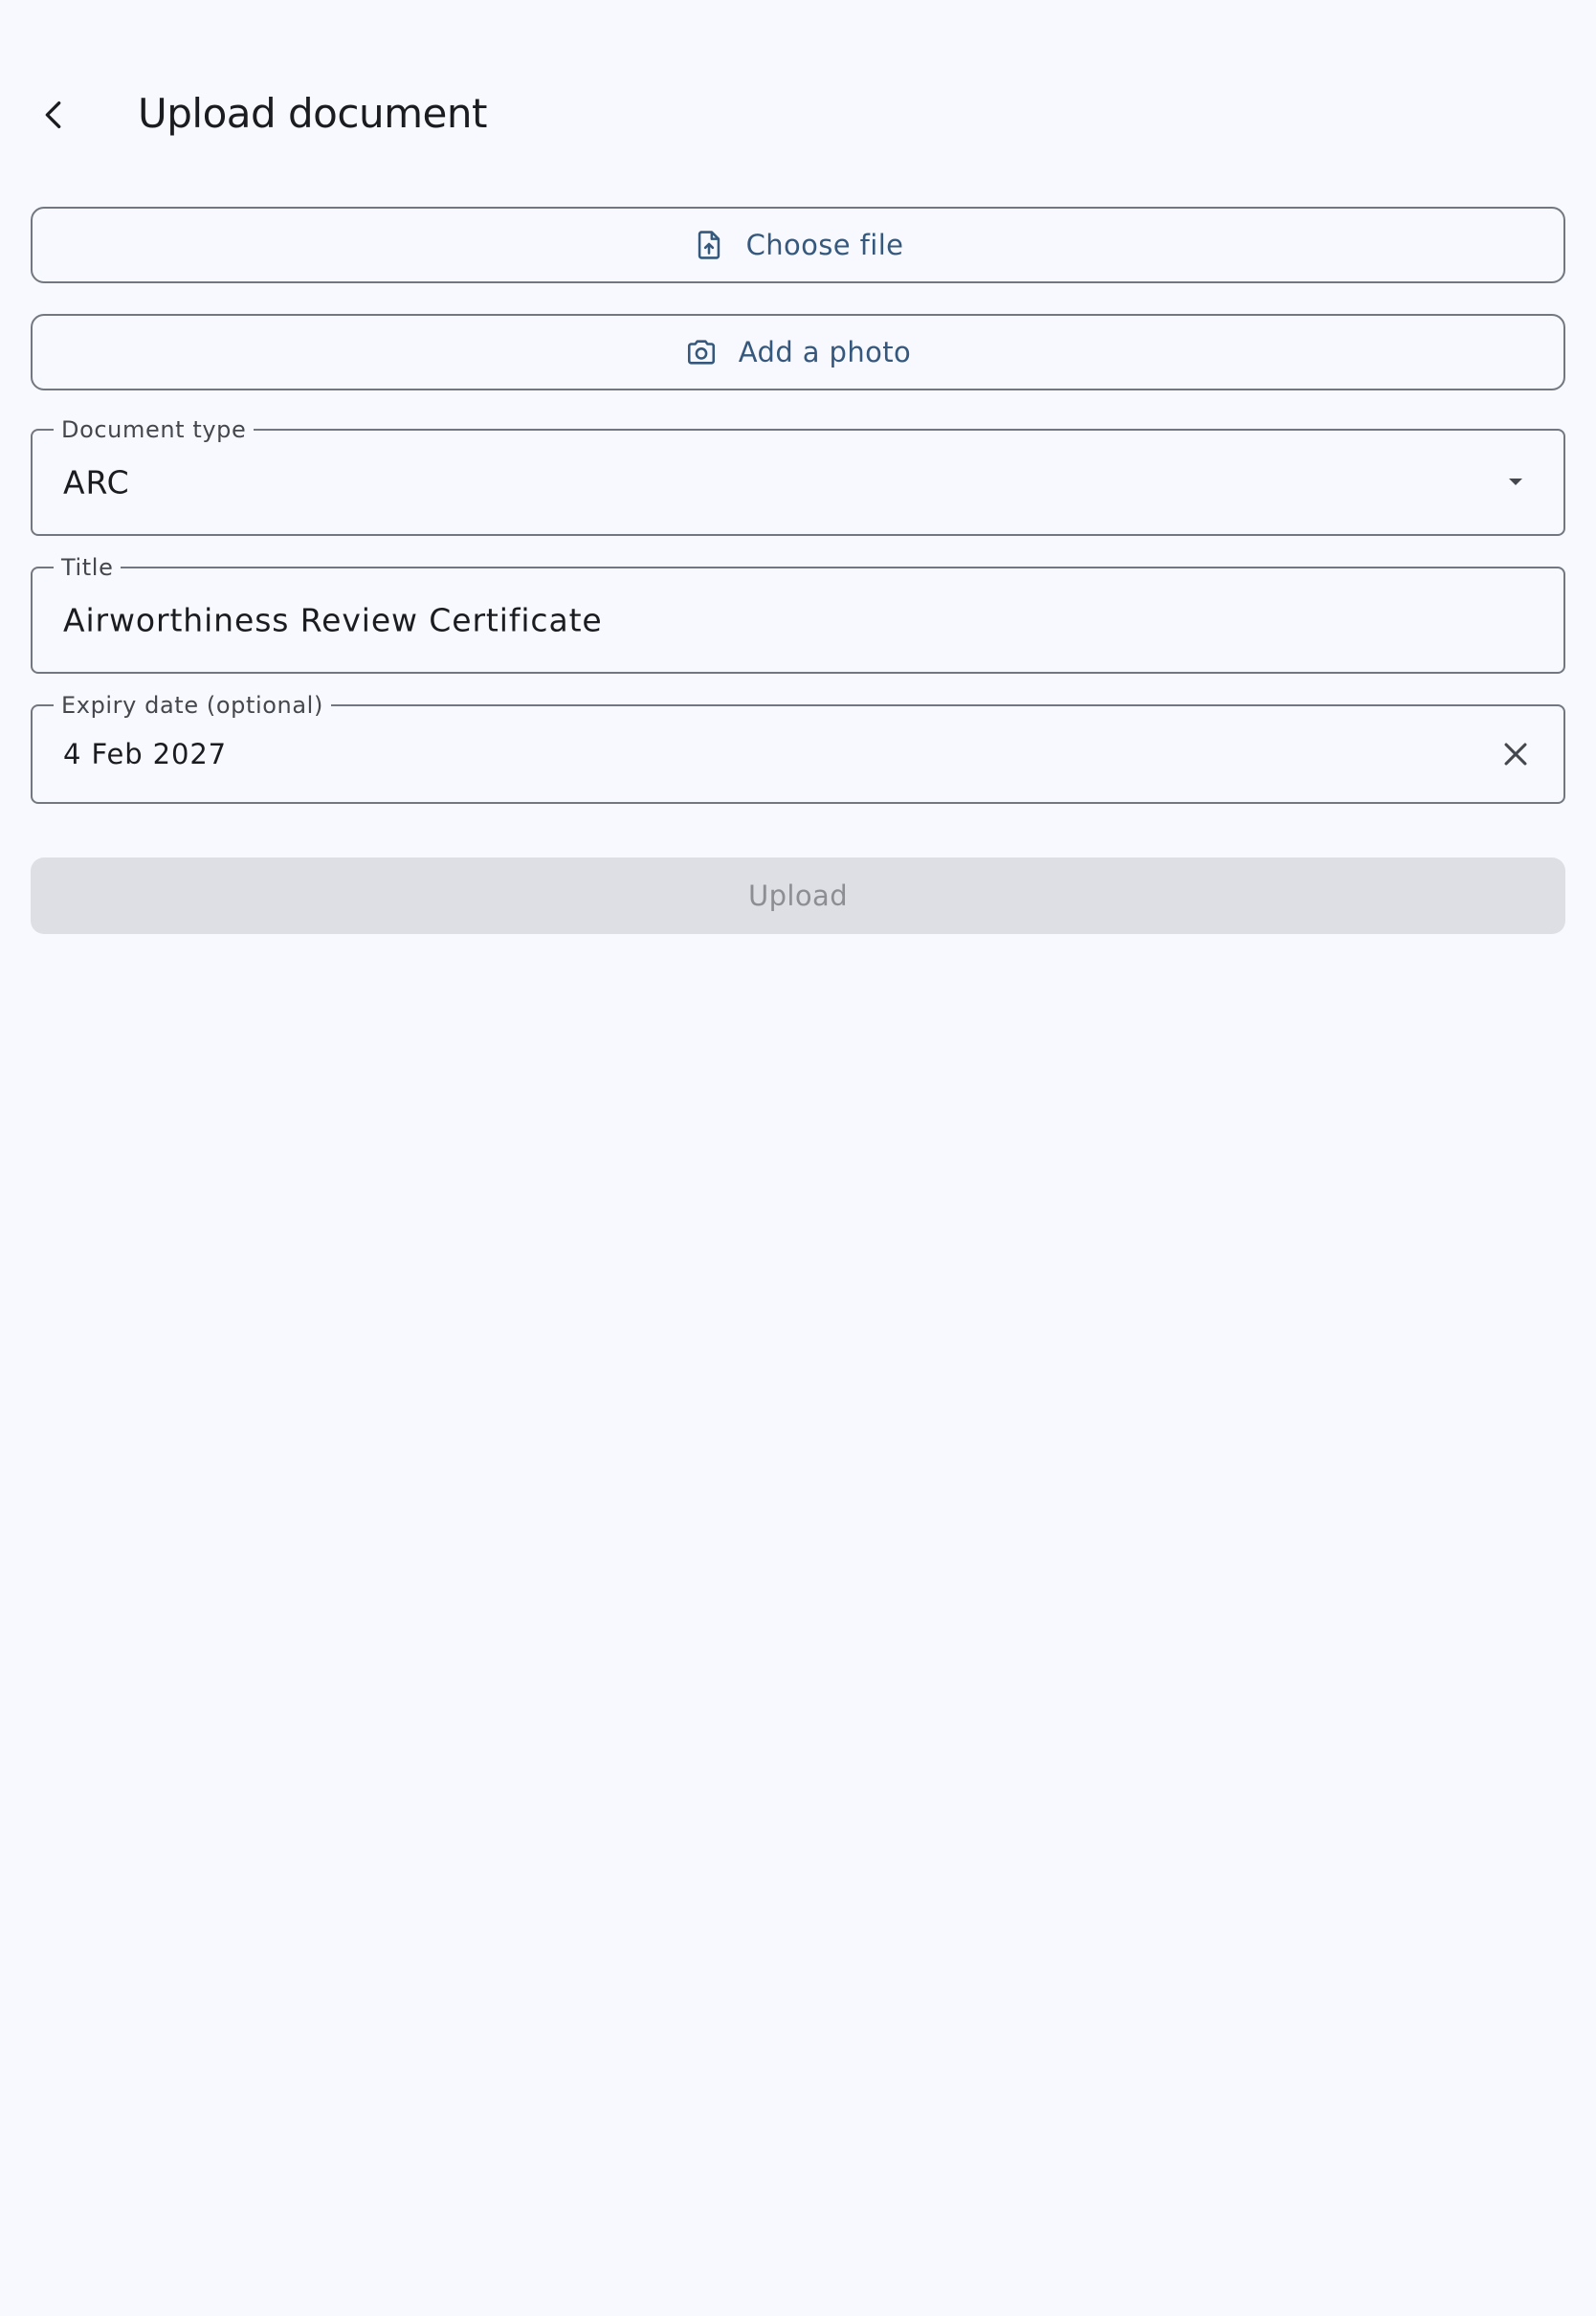 The height and width of the screenshot is (2316, 1596). What do you see at coordinates (155, 429) in the screenshot?
I see `document-type-label: Document type` at bounding box center [155, 429].